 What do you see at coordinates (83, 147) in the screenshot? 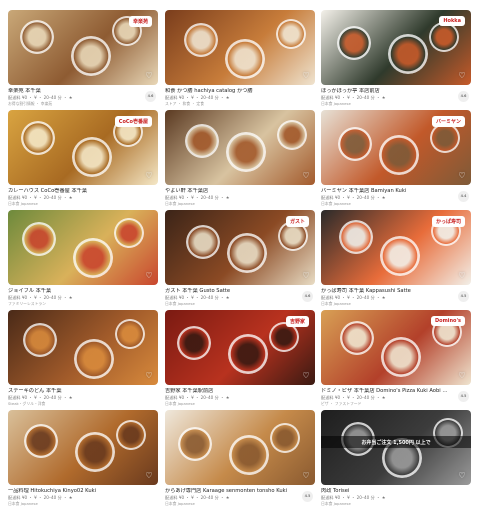
I see `restaurant-image: CoCo壱番屋 ♡` at bounding box center [83, 147].